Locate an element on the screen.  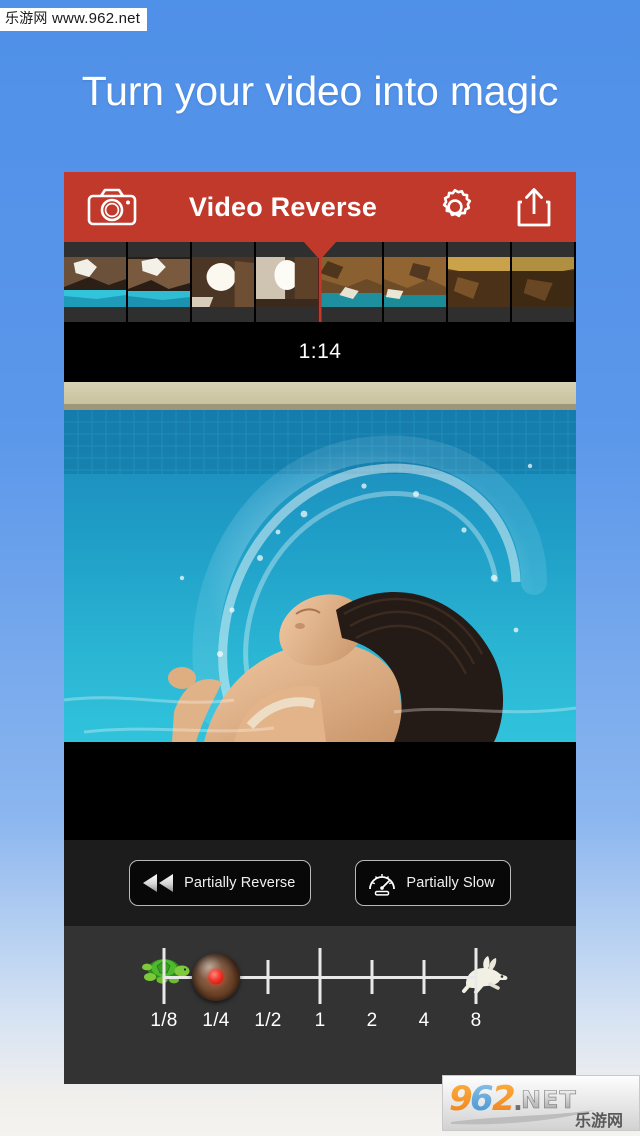
svg-text: NET is located at coordinates (549, 1100).